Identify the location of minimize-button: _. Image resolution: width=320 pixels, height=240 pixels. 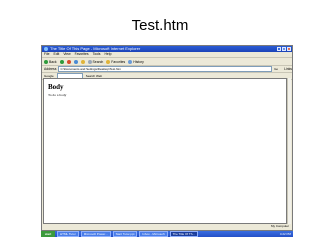
(279, 49).